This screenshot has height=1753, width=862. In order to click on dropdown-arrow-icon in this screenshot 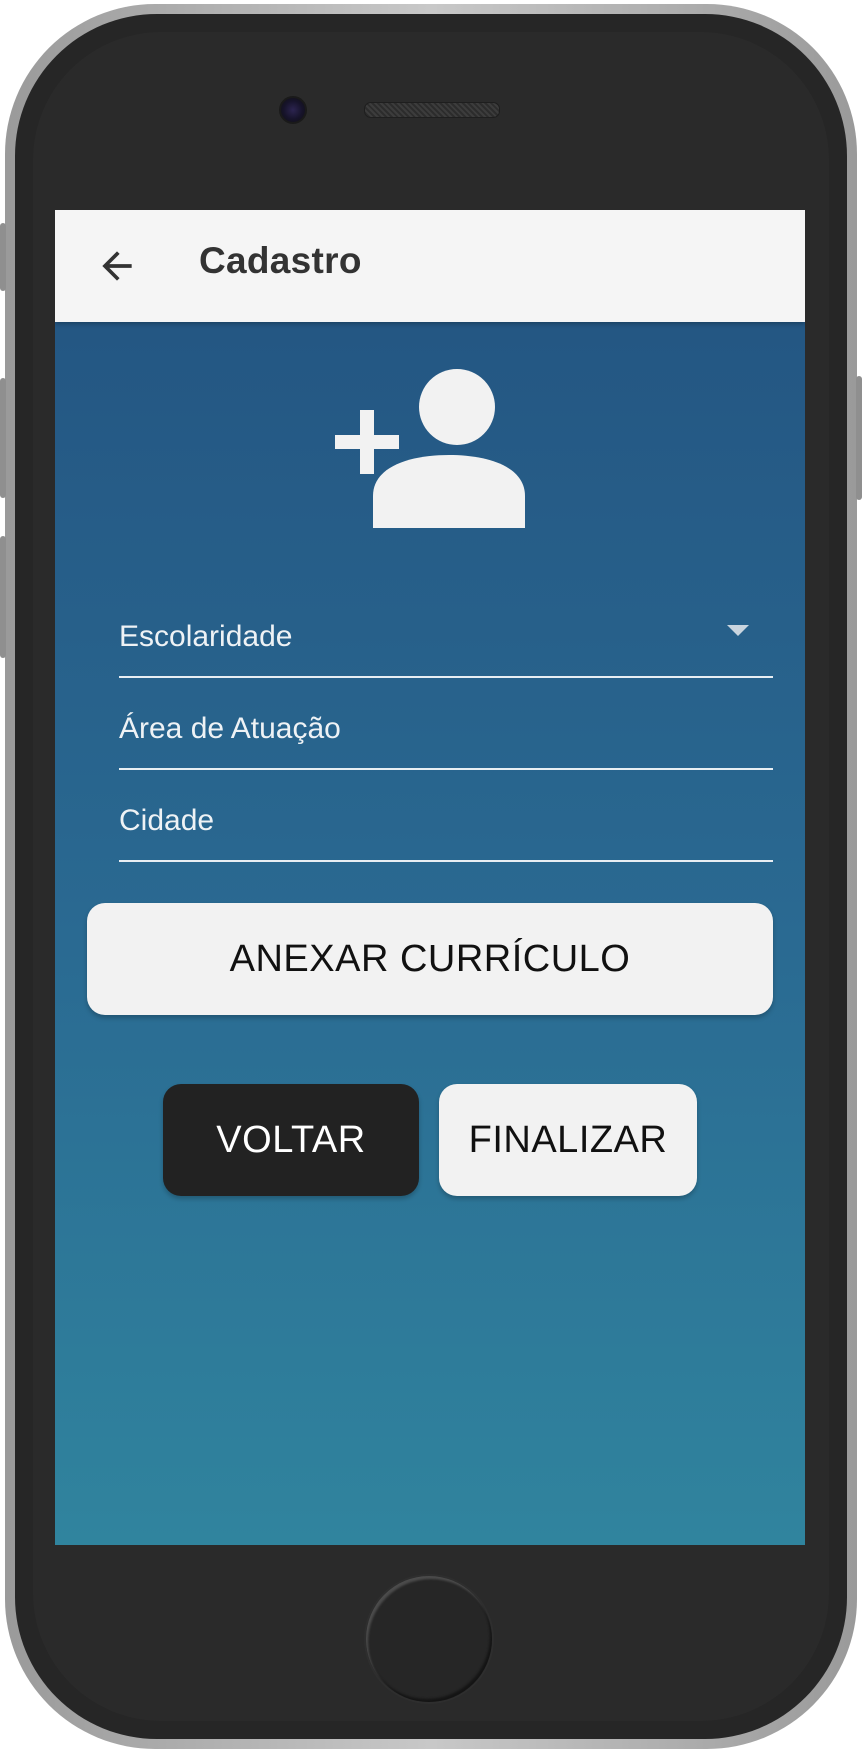, I will do `click(738, 630)`.